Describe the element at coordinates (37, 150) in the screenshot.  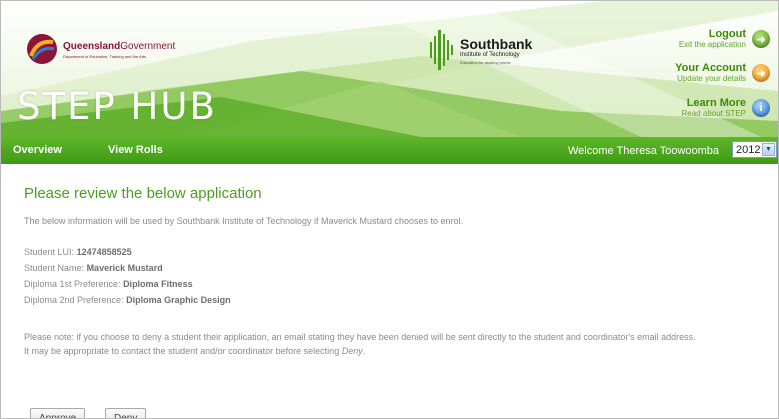
I see `nav-overview: Overview` at that location.